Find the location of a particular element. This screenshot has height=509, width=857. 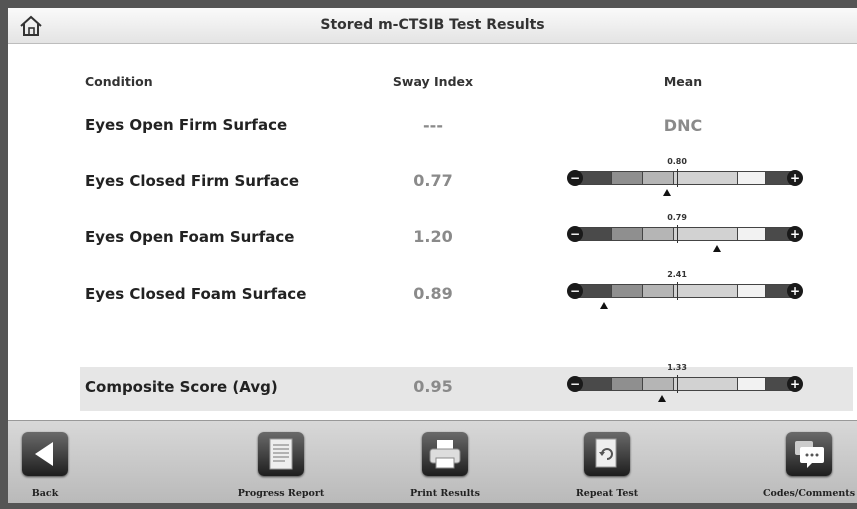

mean-value-label: 2.41 is located at coordinates (677, 274).